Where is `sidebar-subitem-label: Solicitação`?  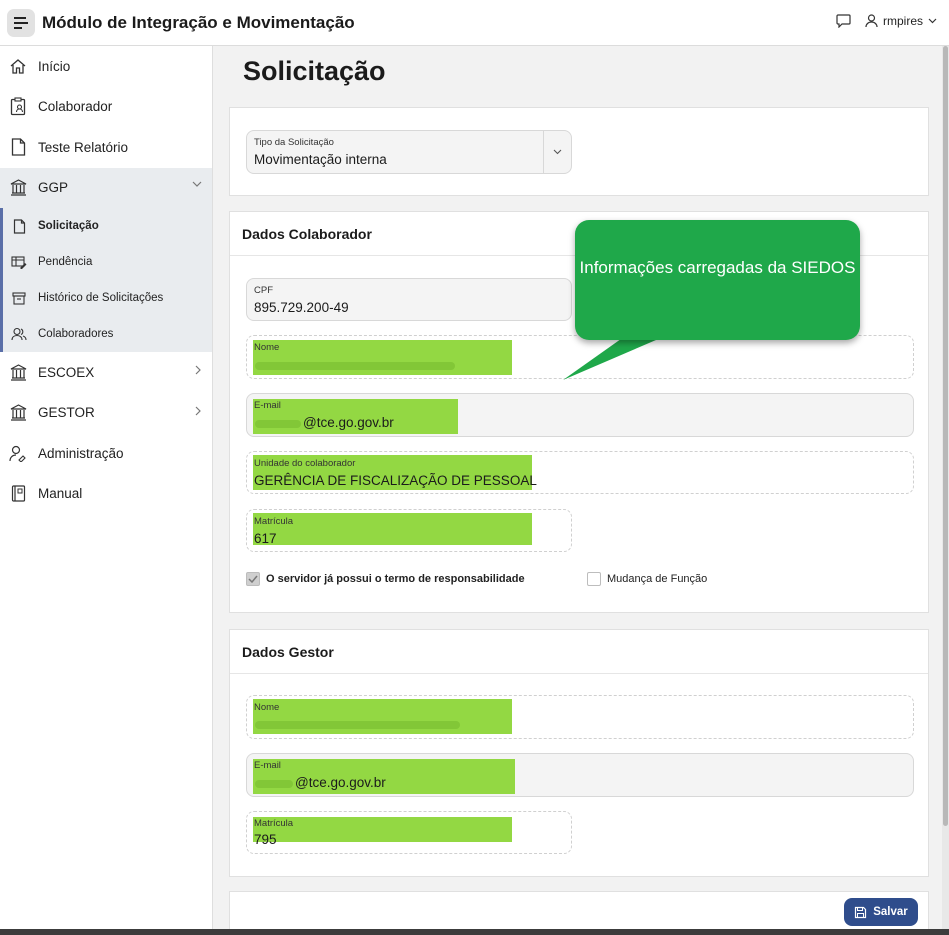 sidebar-subitem-label: Solicitação is located at coordinates (68, 226).